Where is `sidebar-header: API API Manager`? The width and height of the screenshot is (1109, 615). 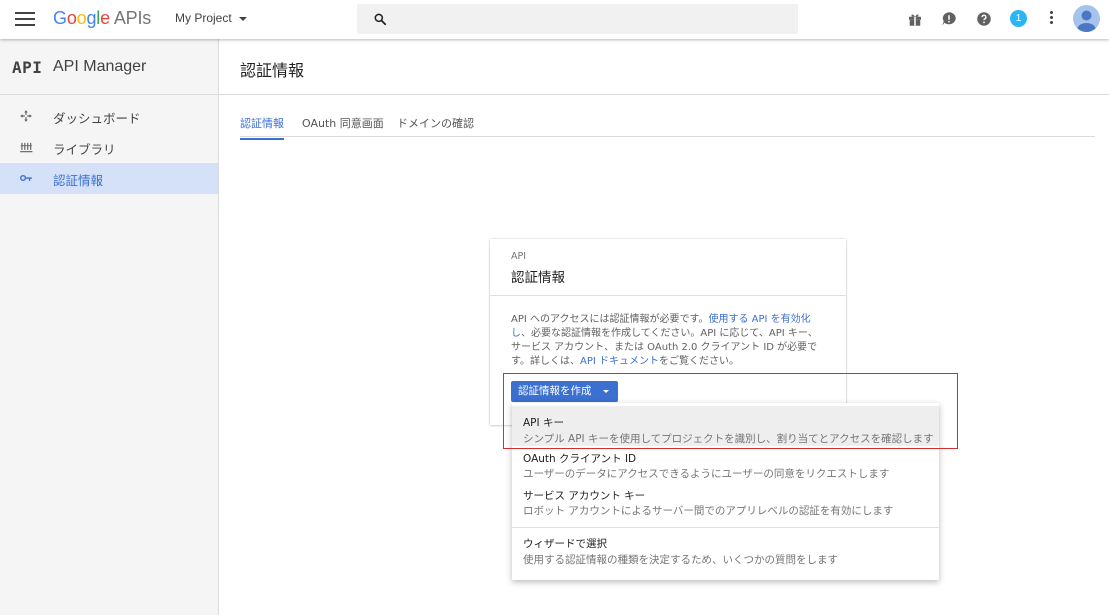 sidebar-header: API API Manager is located at coordinates (109, 67).